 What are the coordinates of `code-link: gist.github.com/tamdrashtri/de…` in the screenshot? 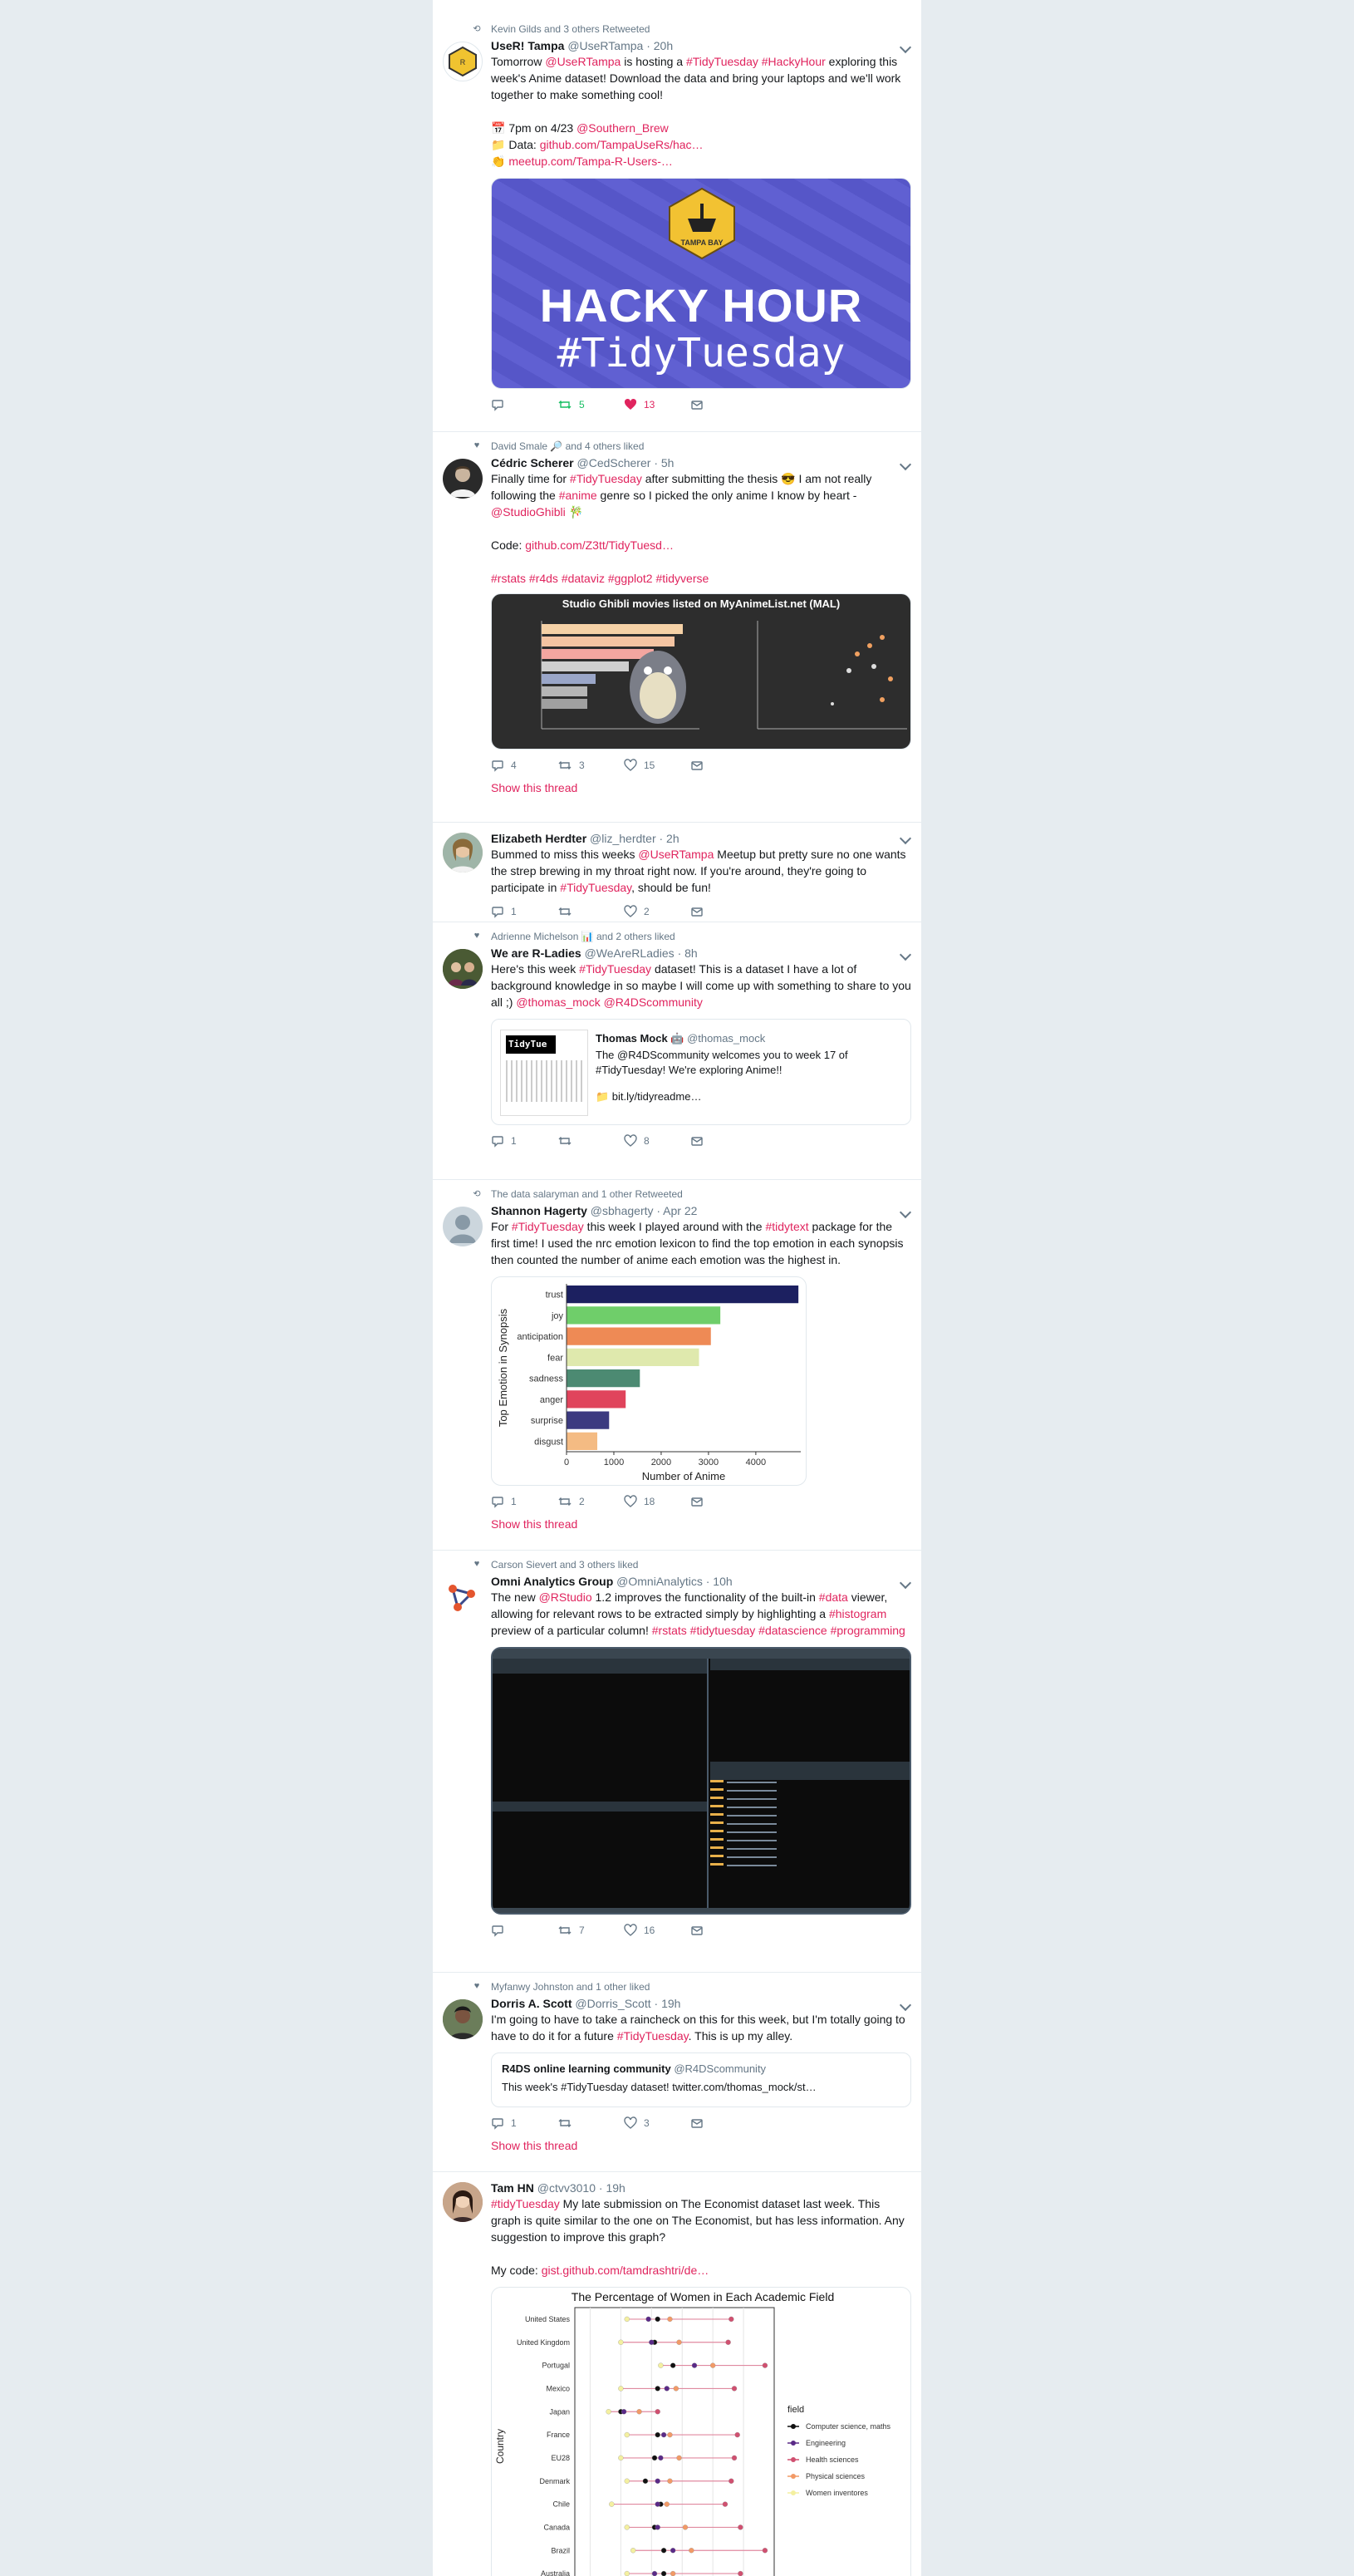 It's located at (625, 2270).